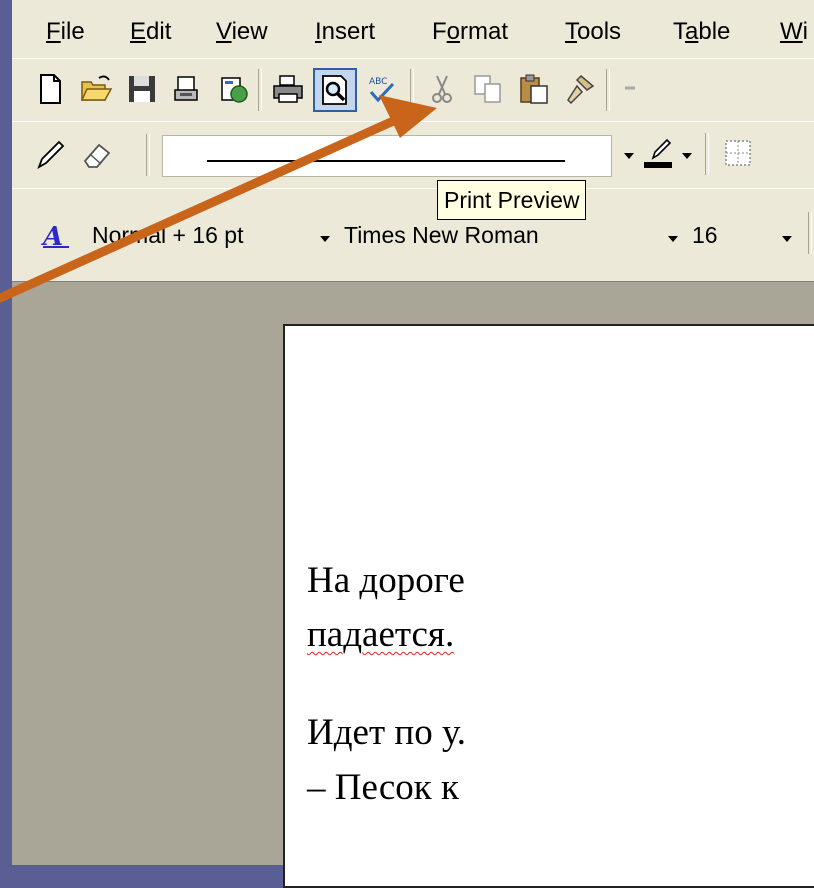 The image size is (814, 888). What do you see at coordinates (470, 32) in the screenshot?
I see `menu-format: Format` at bounding box center [470, 32].